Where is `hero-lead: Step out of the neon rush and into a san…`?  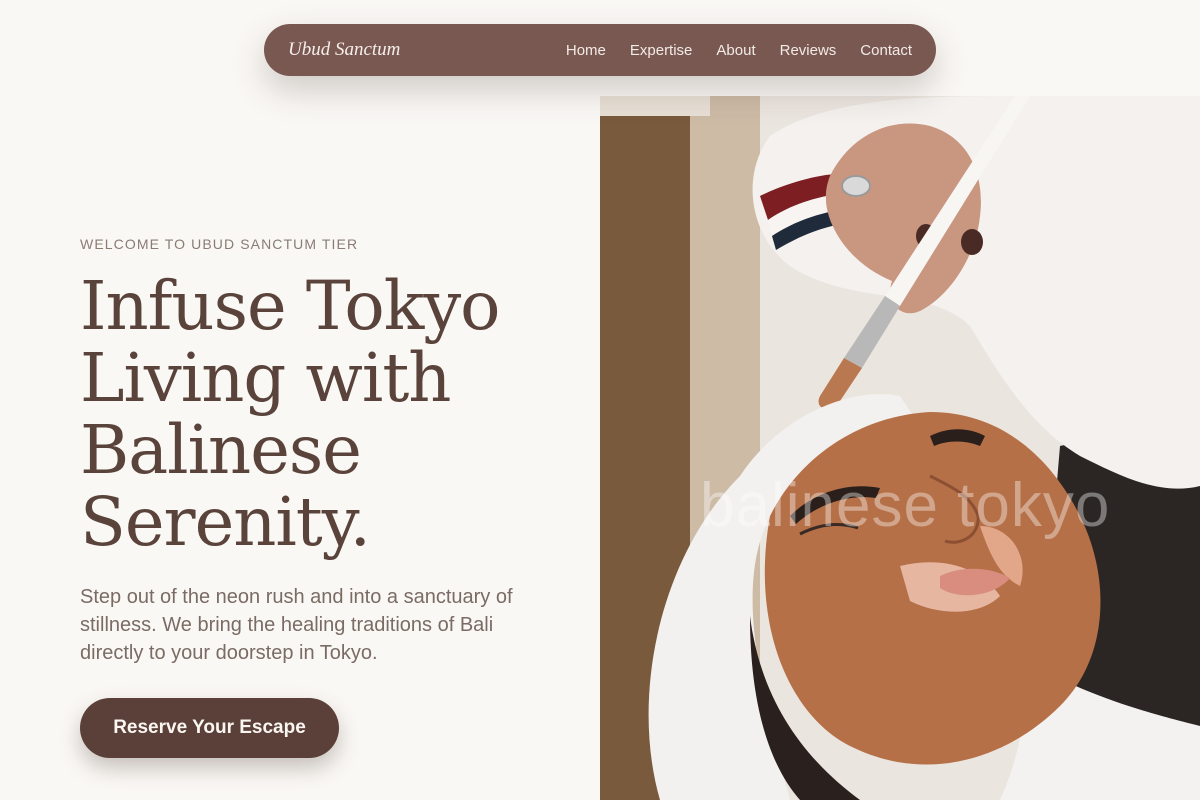 hero-lead: Step out of the neon rush and into a san… is located at coordinates (296, 625).